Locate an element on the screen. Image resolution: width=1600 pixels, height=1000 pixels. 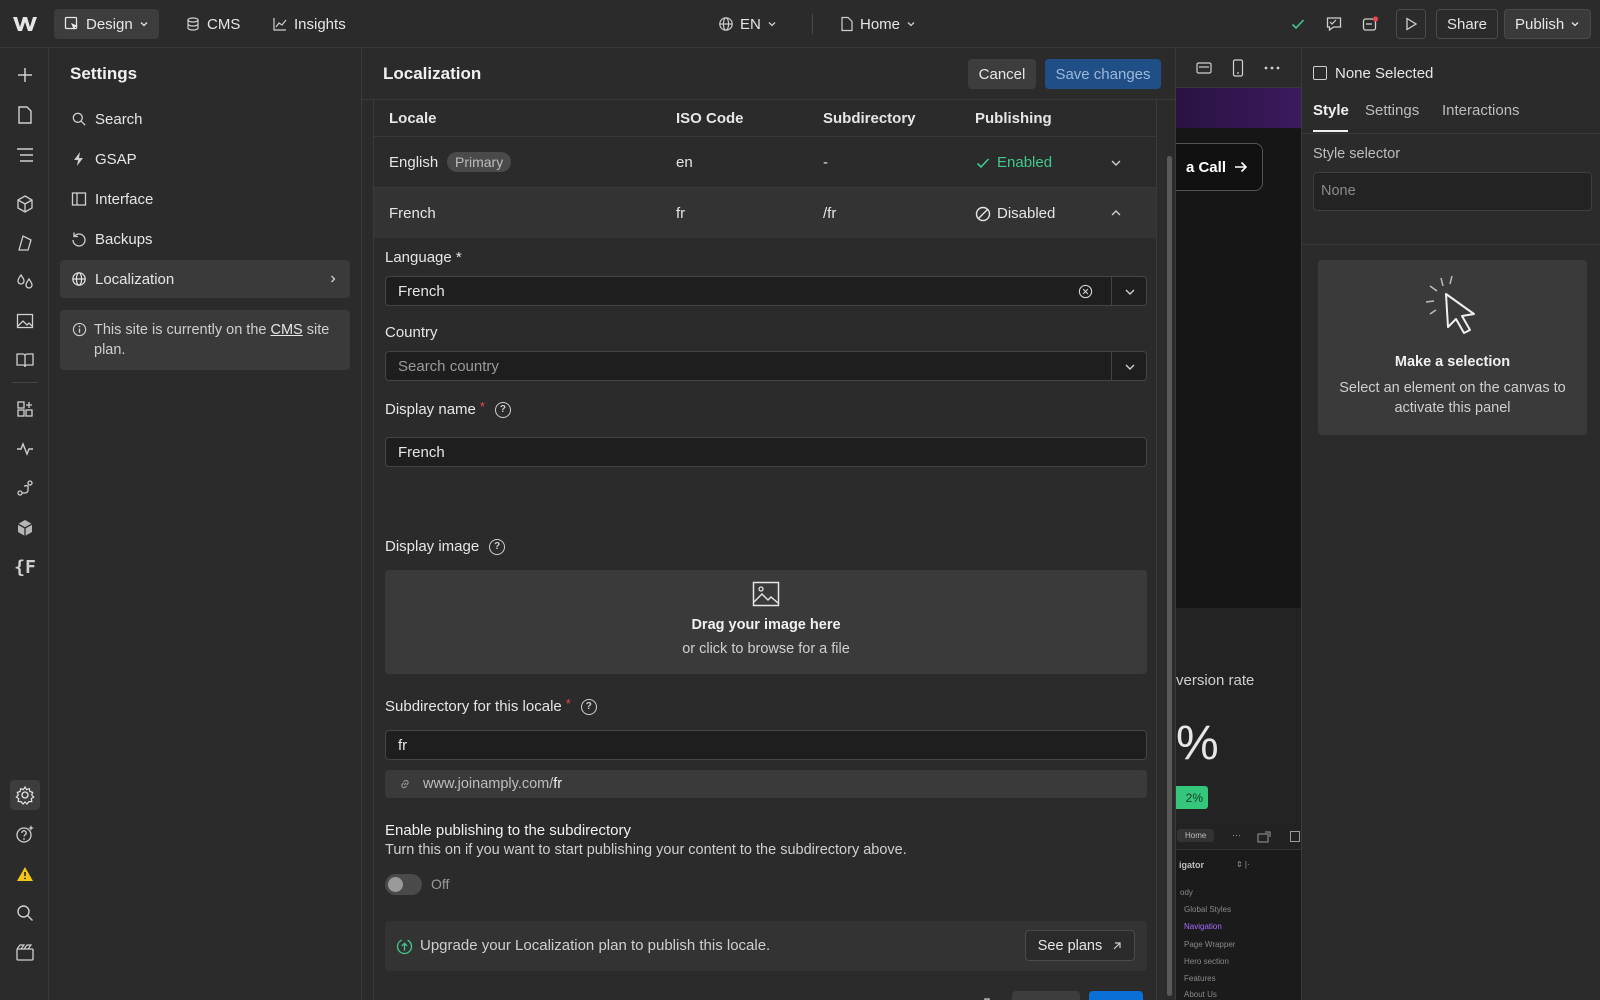
selection-checkbox is located at coordinates (1320, 73).